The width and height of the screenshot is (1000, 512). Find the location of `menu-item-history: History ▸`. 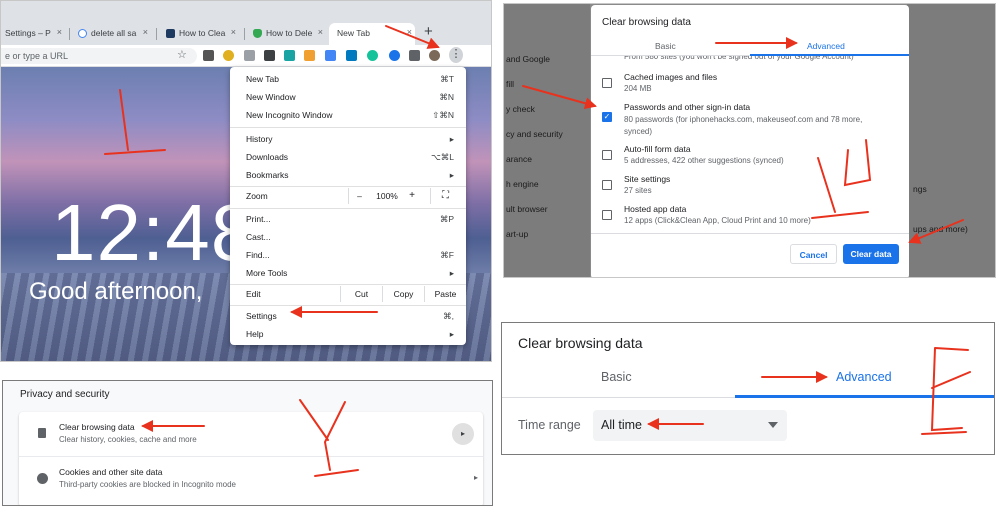

menu-item-history: History ▸ is located at coordinates (348, 139).